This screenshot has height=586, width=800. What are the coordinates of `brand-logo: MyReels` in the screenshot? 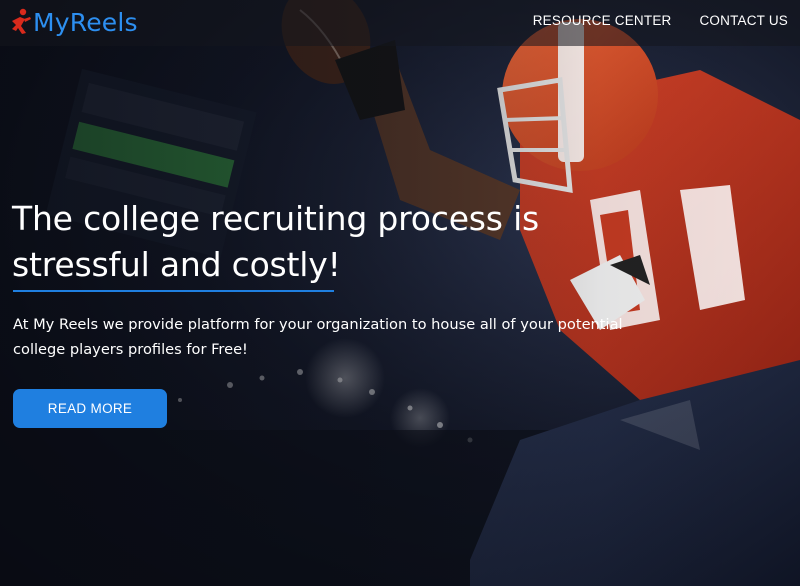 It's located at (74, 22).